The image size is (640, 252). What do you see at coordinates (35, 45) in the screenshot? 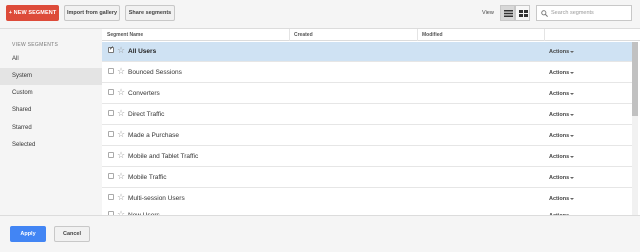
I see `sidebar-heading: VIEW SEGMENTS` at bounding box center [35, 45].